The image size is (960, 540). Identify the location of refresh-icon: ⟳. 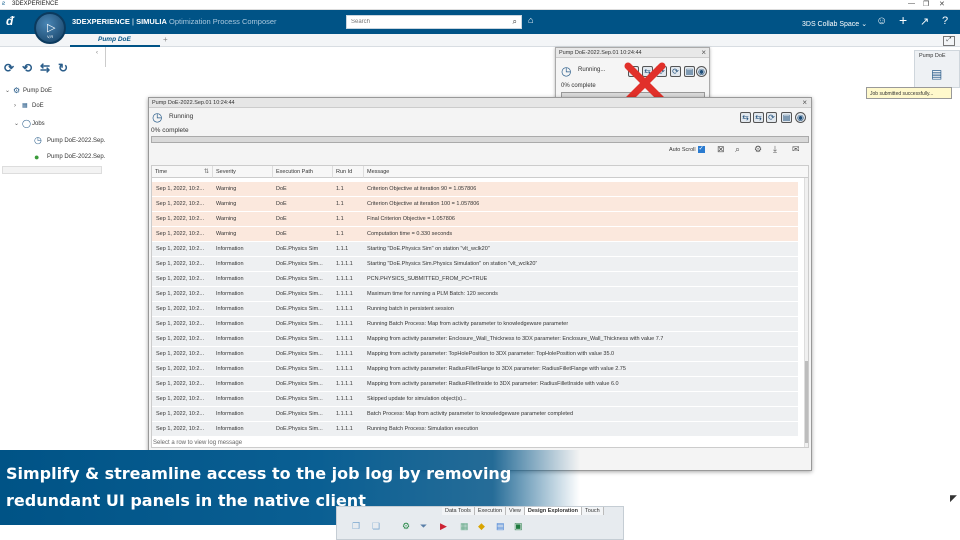
(11, 68).